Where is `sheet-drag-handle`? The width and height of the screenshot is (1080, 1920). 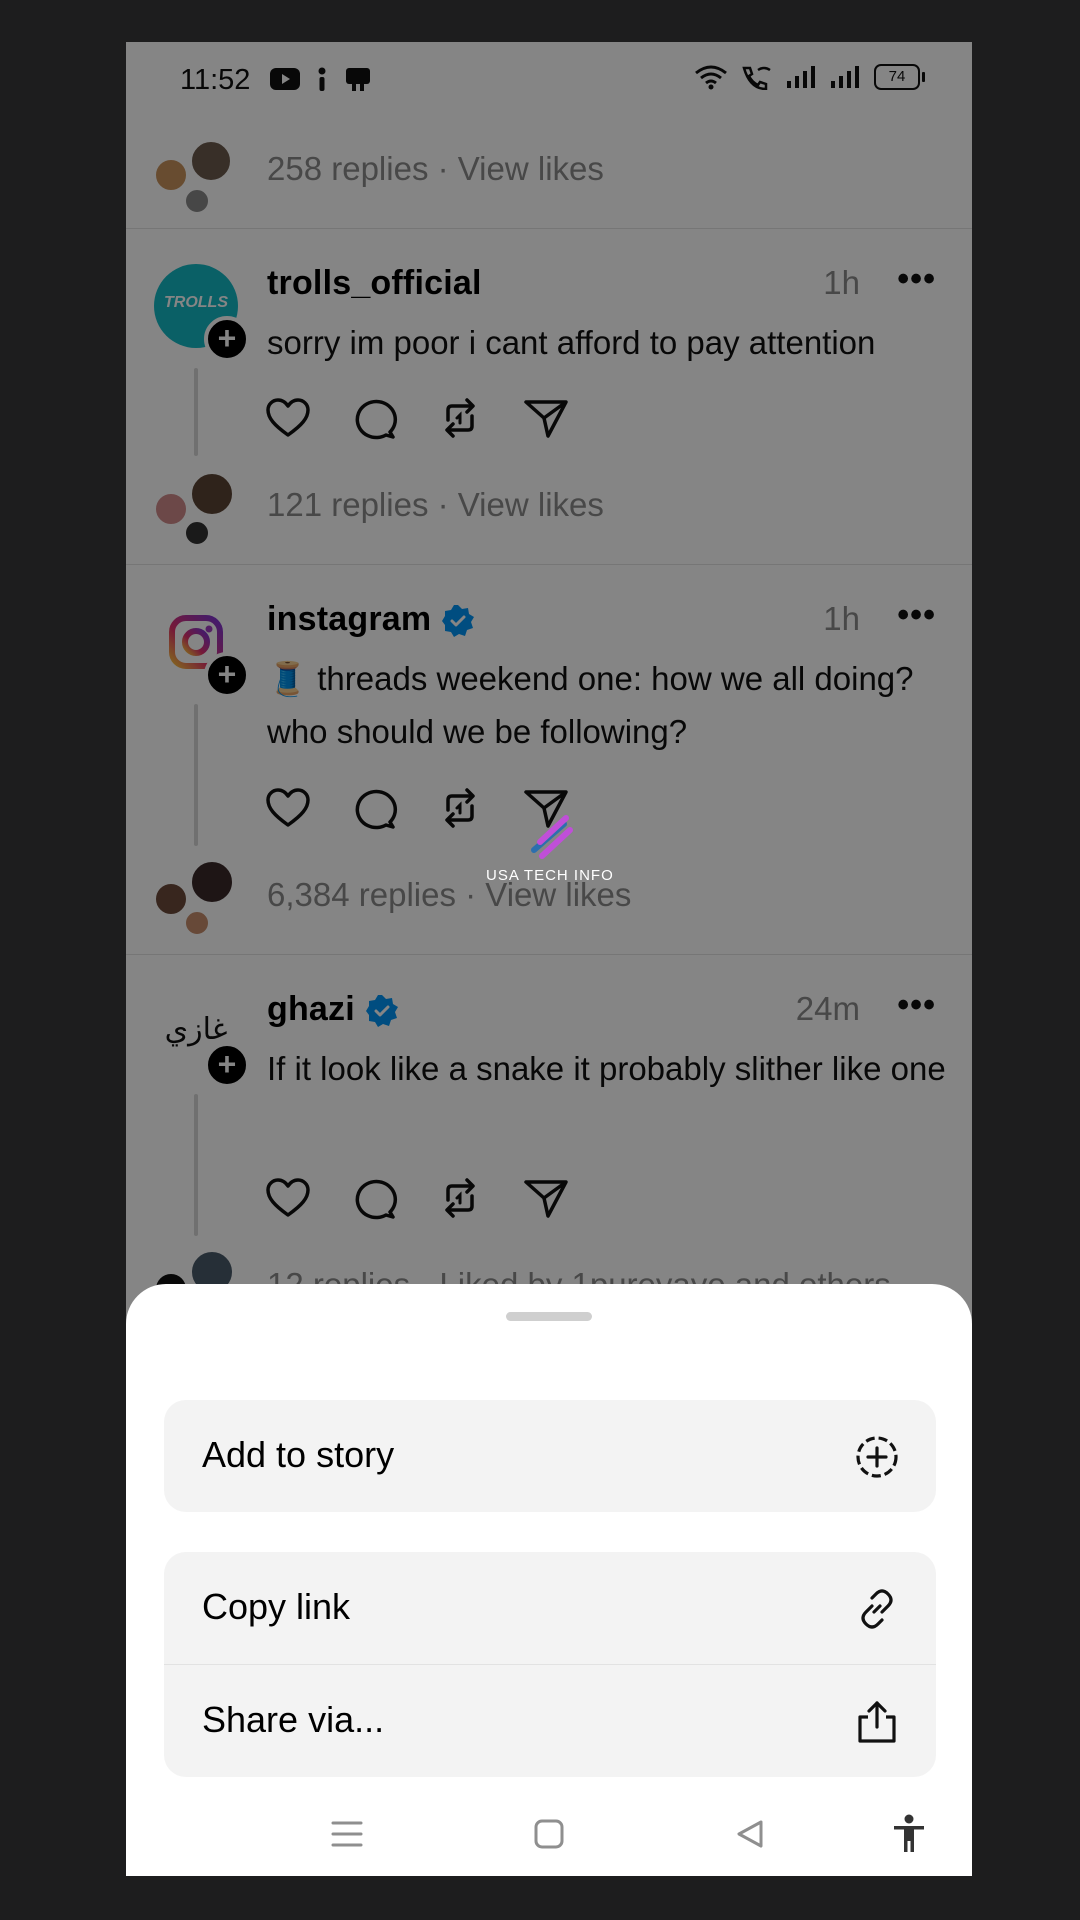 sheet-drag-handle is located at coordinates (549, 1316).